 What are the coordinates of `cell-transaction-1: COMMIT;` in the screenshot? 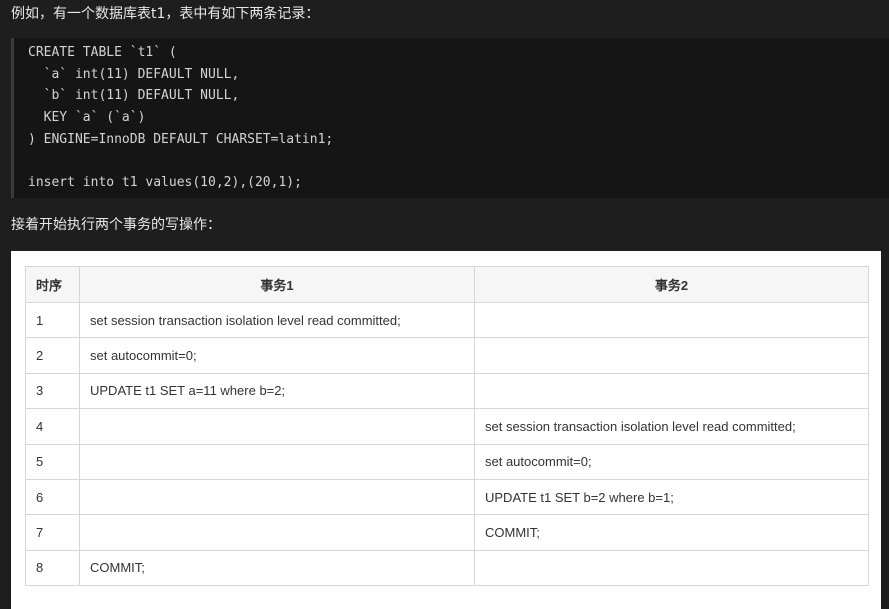 It's located at (277, 568).